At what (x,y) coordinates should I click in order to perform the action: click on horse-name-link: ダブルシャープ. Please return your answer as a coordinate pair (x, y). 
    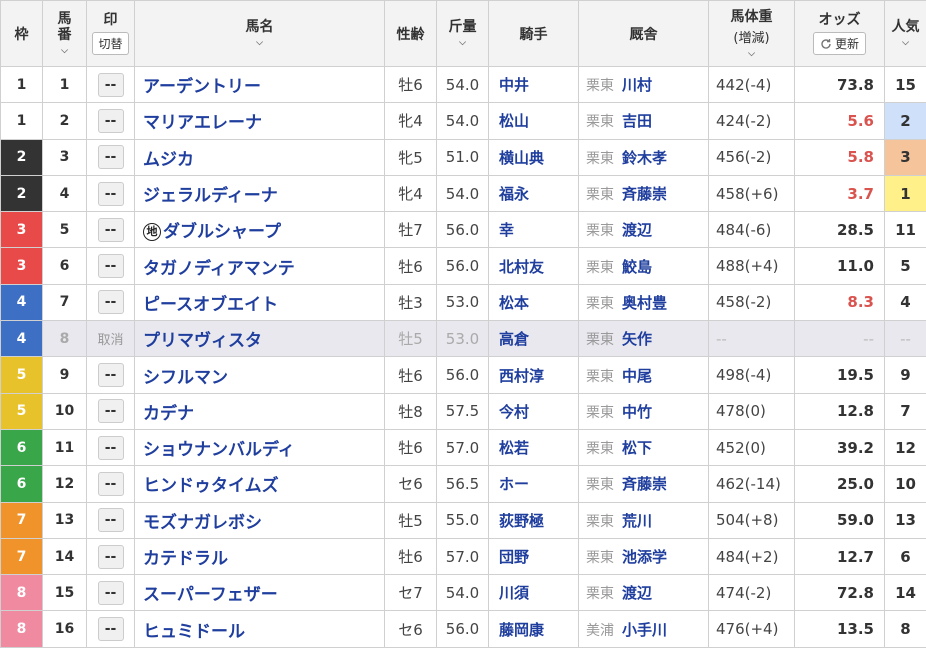
    Looking at the image, I should click on (222, 232).